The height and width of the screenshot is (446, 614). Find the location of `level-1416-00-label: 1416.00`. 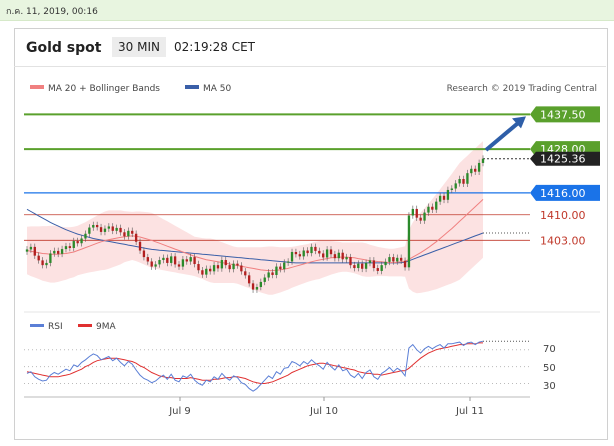

level-1416-00-label: 1416.00 is located at coordinates (563, 193).